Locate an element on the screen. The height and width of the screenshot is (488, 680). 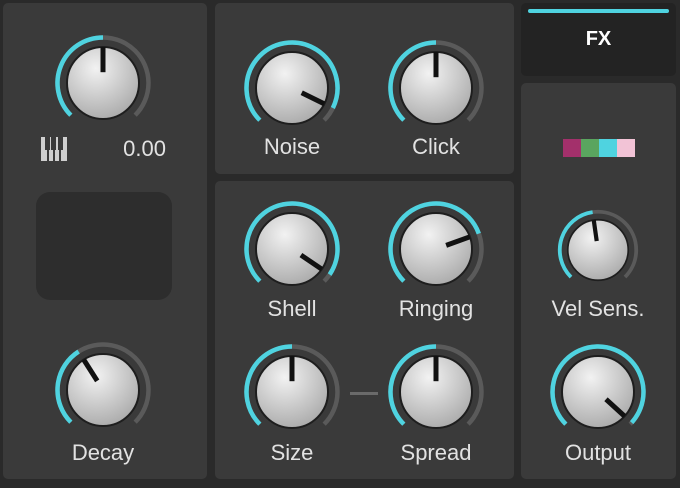
click-knob is located at coordinates (436, 90).